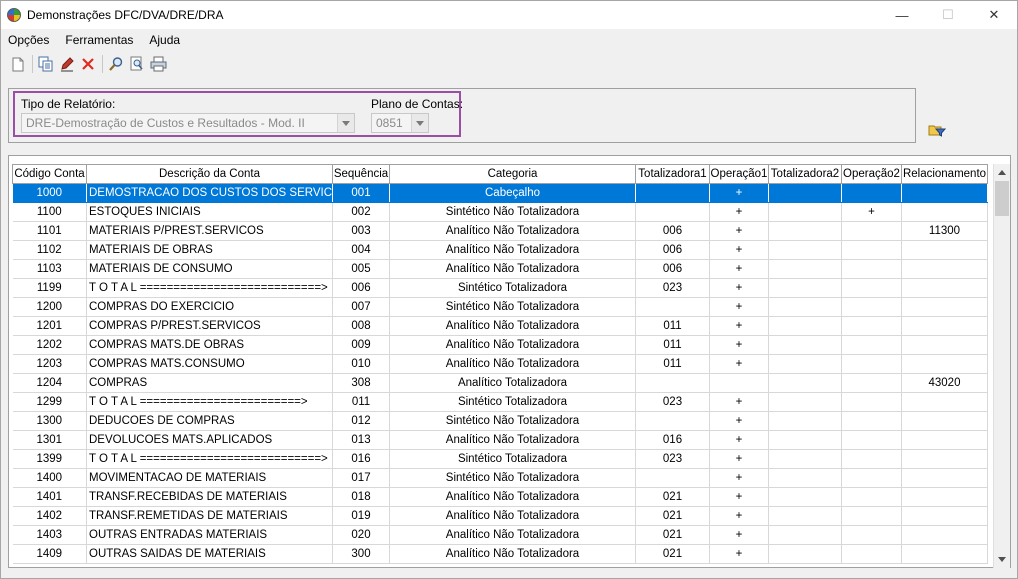 The height and width of the screenshot is (579, 1018). I want to click on cell-totalizadora1: 023, so click(672, 459).